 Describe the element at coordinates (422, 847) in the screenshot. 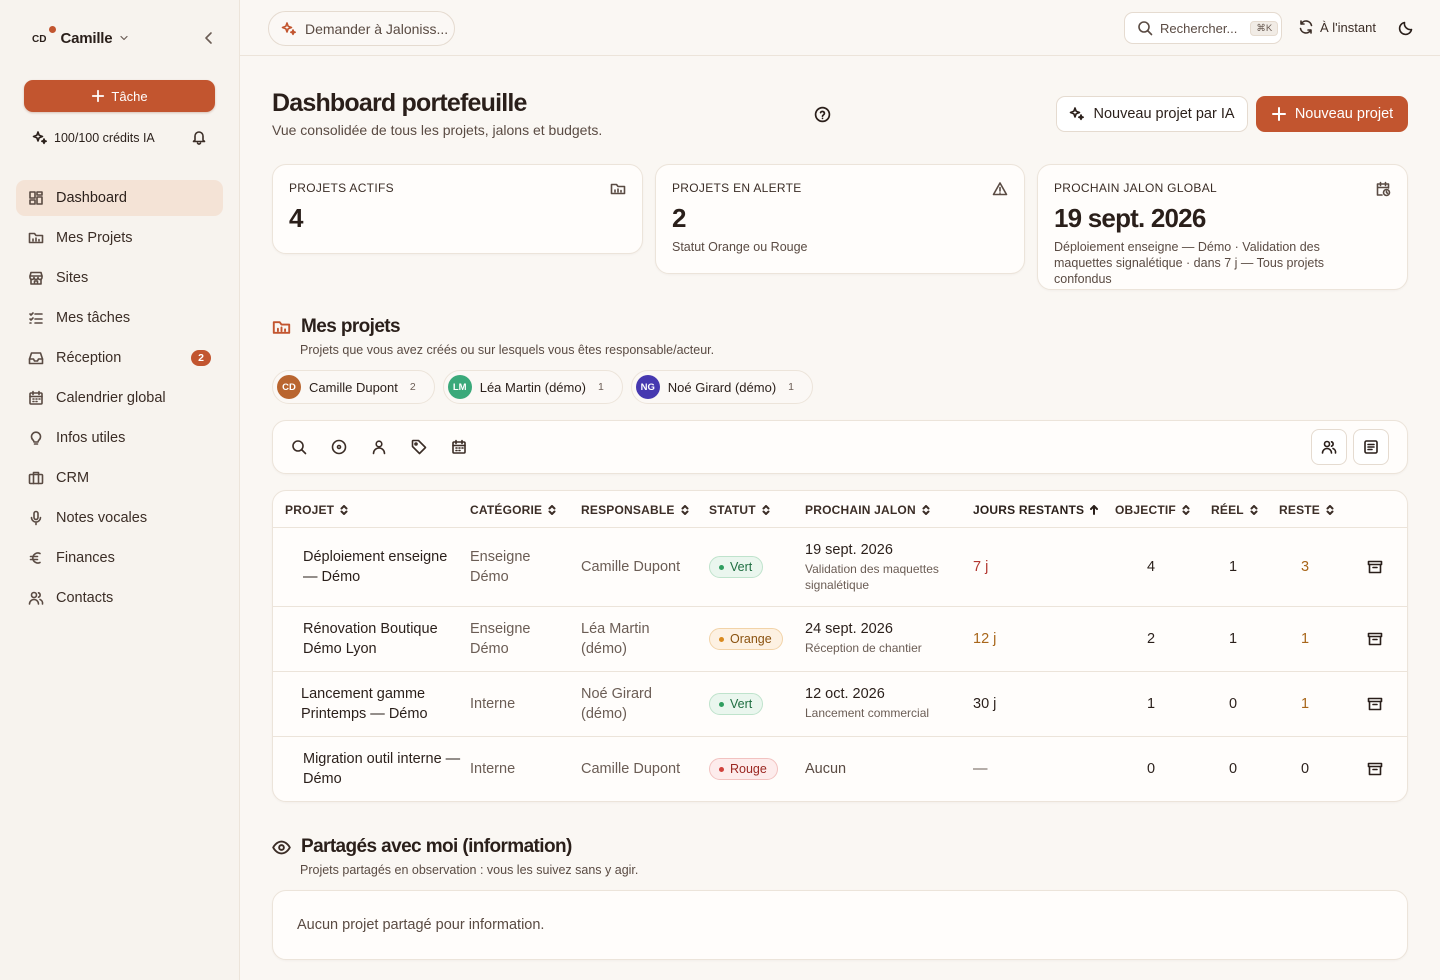

I see `shared-section-title: Partagés avec moi (information)` at that location.